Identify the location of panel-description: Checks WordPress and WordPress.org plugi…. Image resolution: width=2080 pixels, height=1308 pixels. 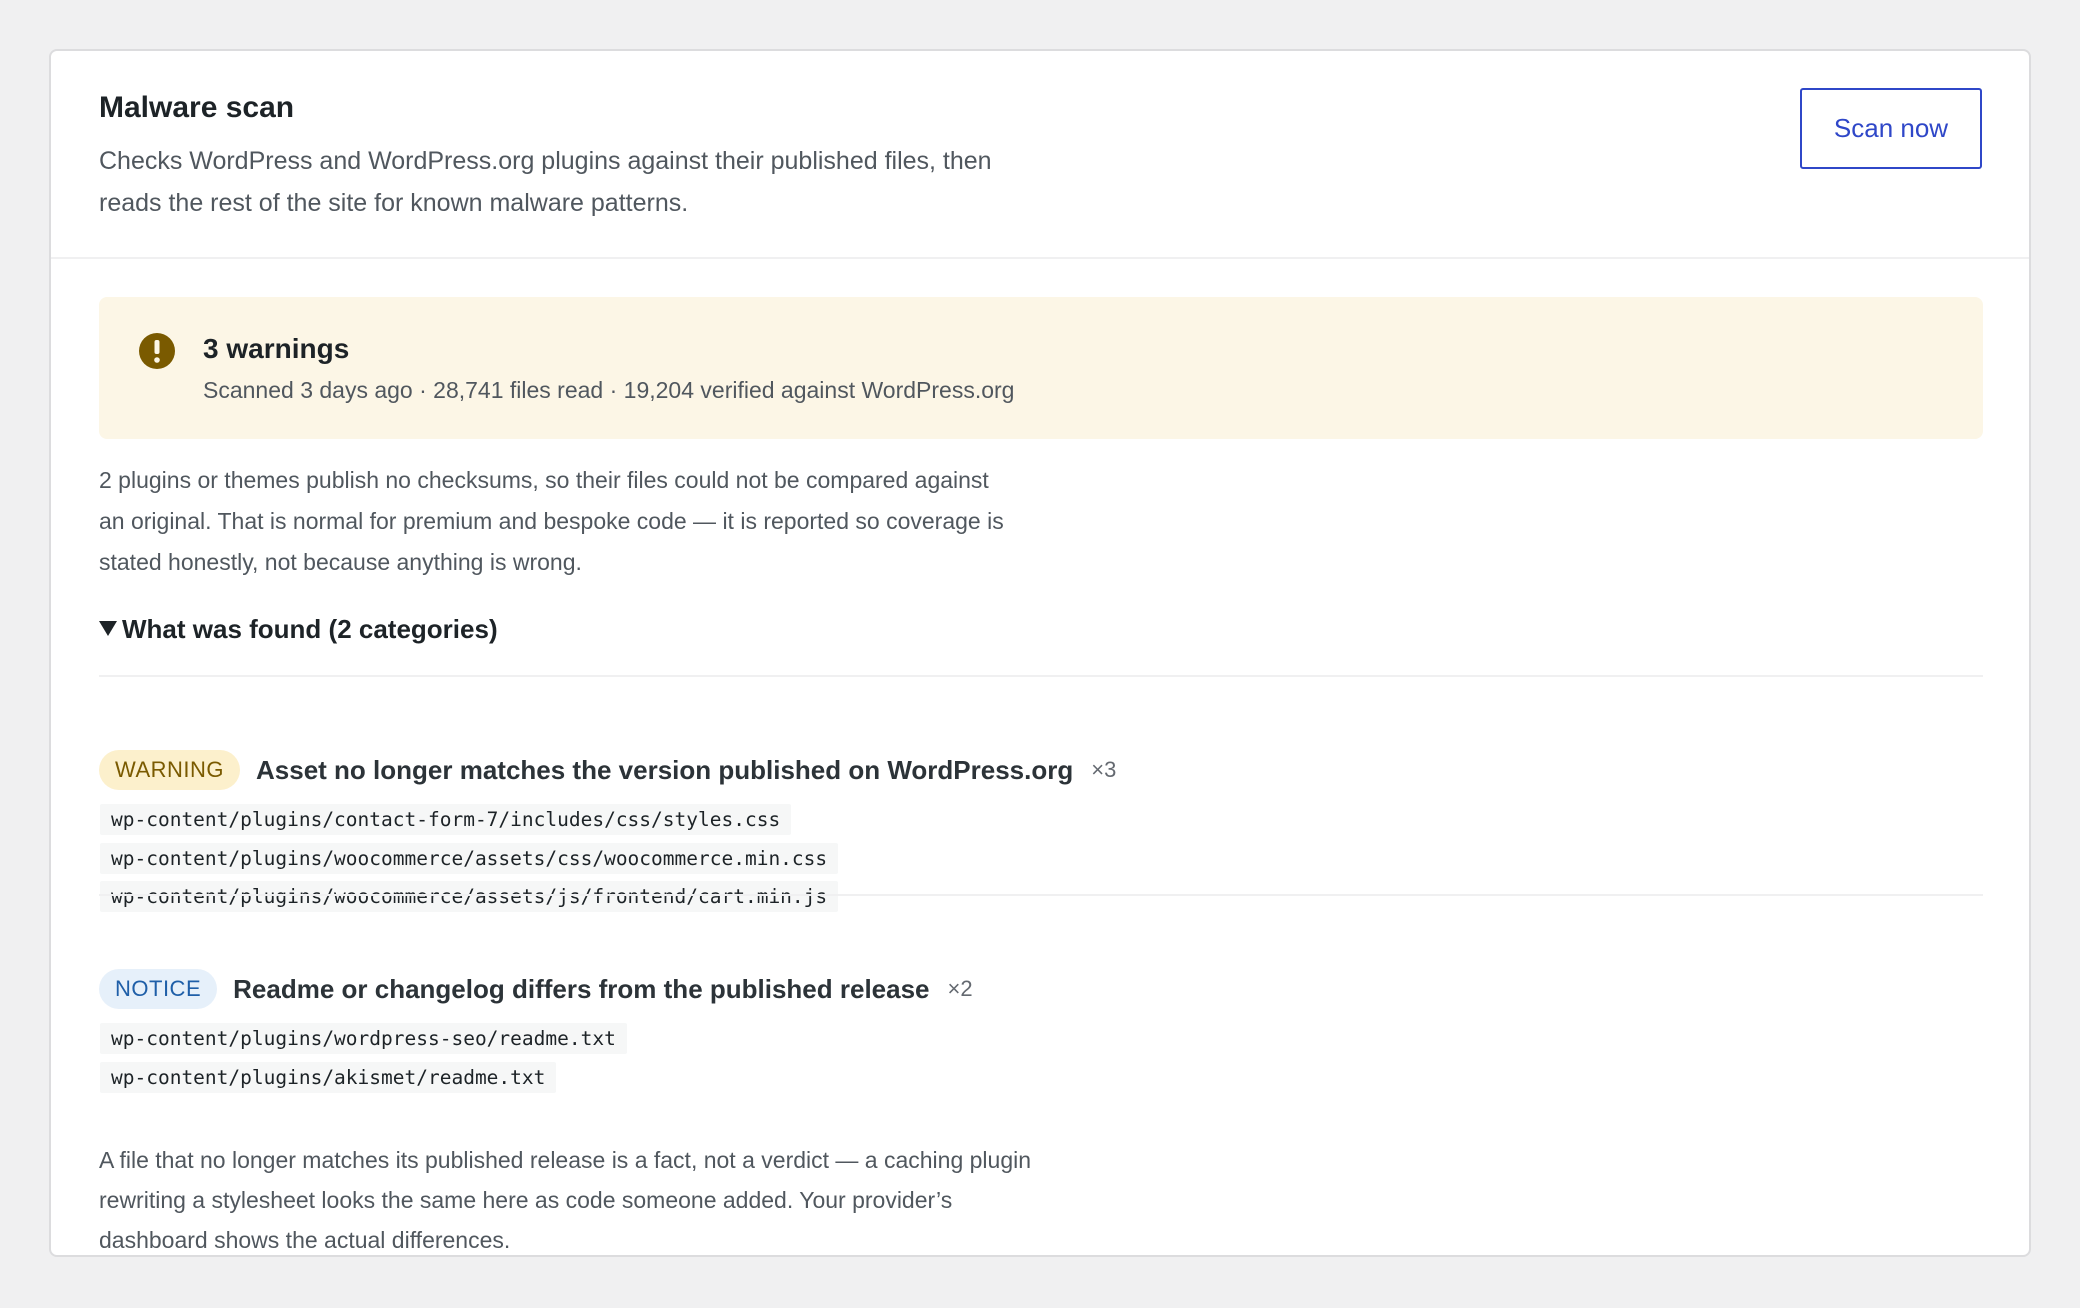
(545, 182).